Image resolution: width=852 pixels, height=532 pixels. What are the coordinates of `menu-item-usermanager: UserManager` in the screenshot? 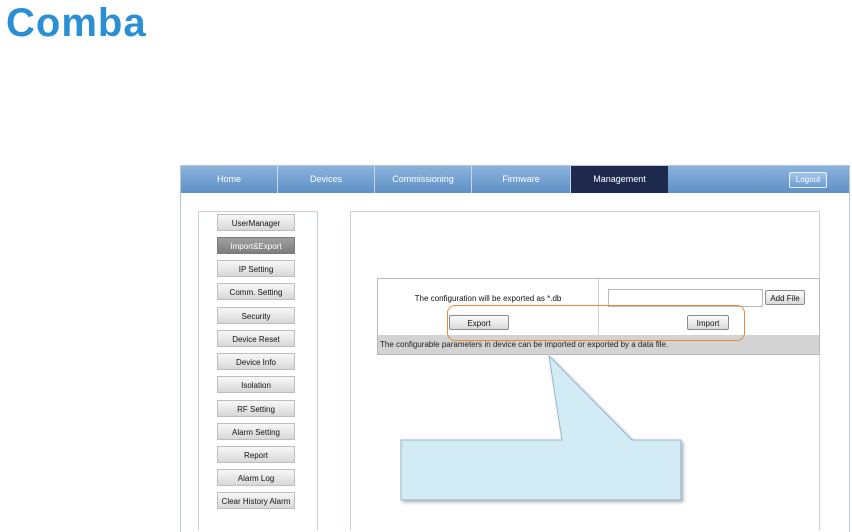 It's located at (256, 222).